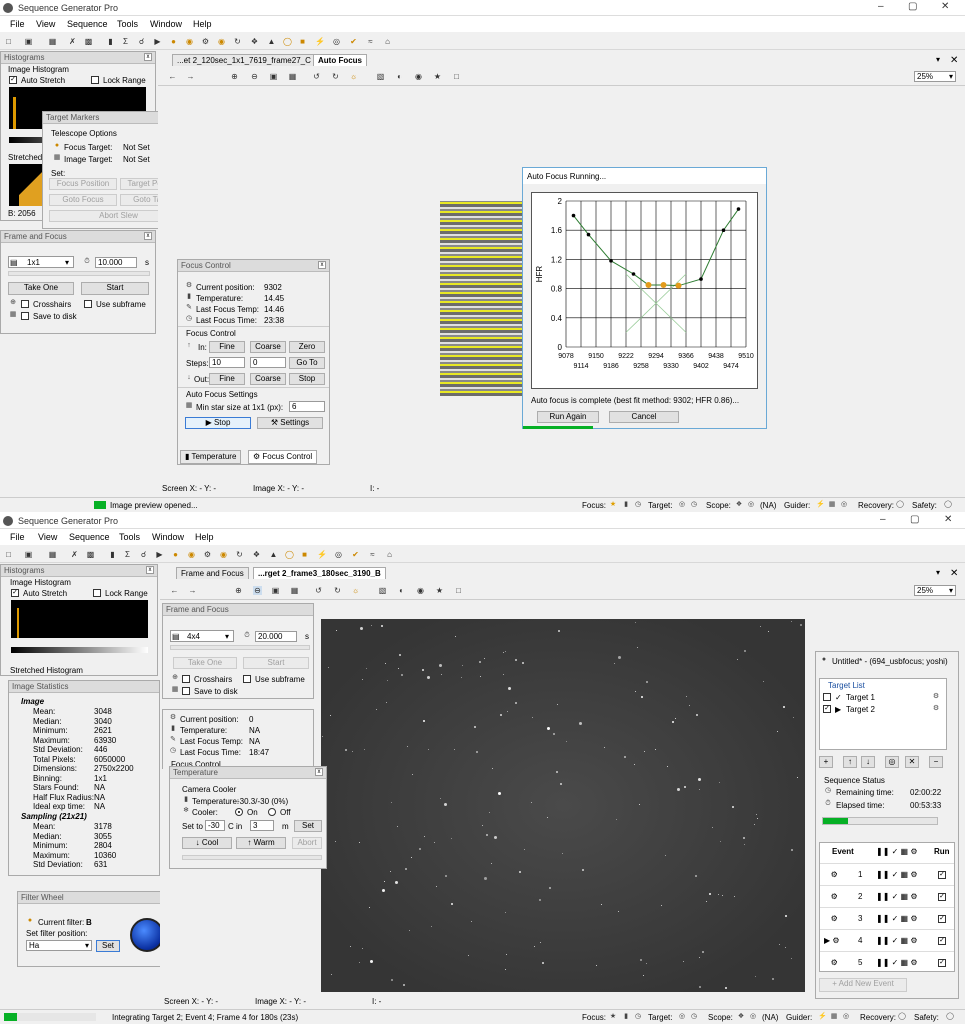 Image resolution: width=965 pixels, height=1024 pixels. What do you see at coordinates (218, 423) in the screenshot?
I see `af-stop-button: ▶ Stop` at bounding box center [218, 423].